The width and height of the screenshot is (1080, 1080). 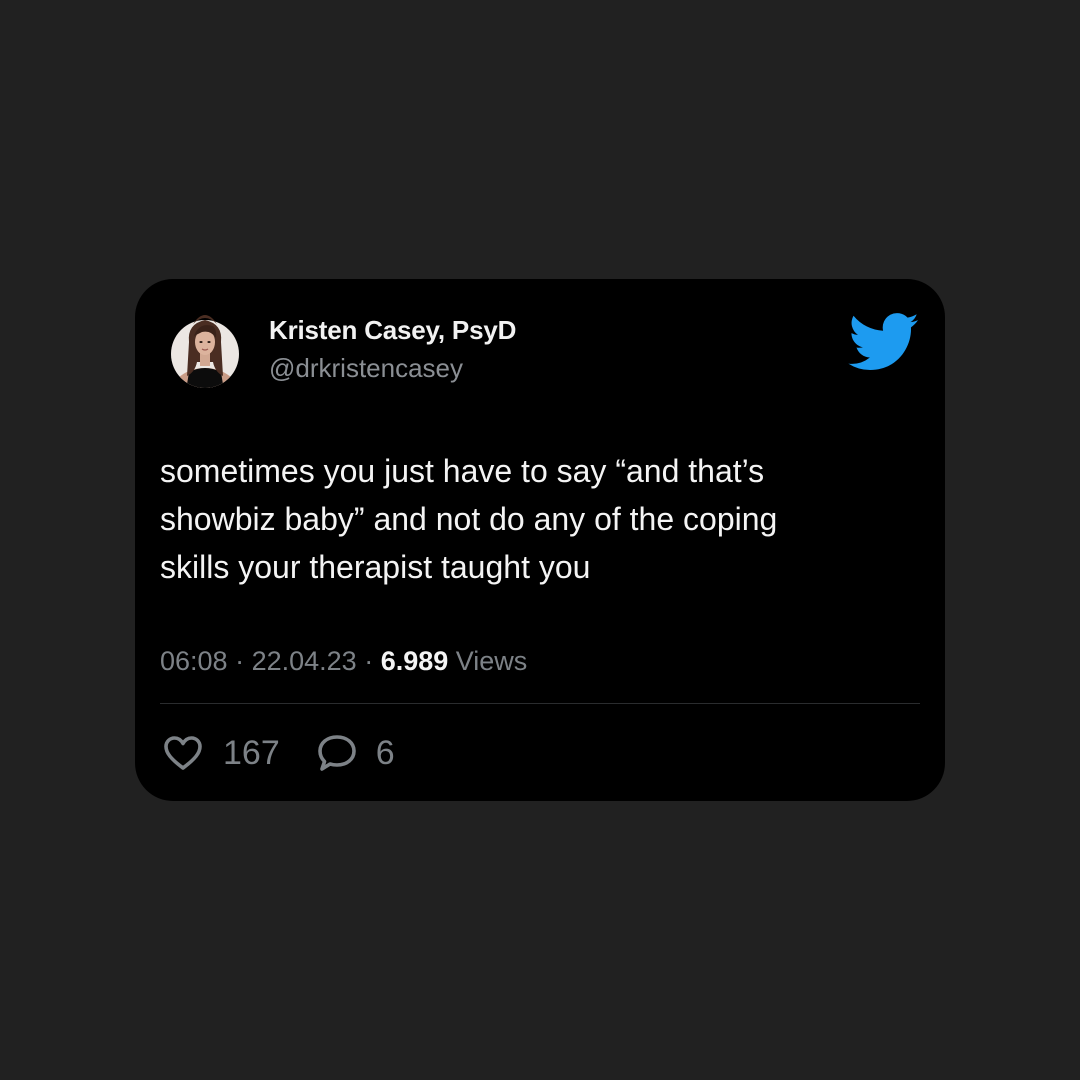 I want to click on tweet-time: 06:08, so click(x=194, y=661).